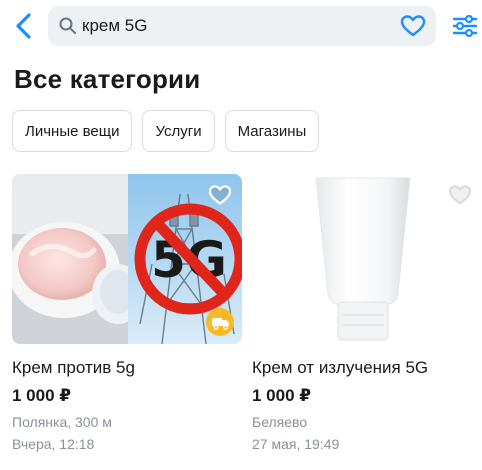 This screenshot has width=482, height=470. What do you see at coordinates (53, 444) in the screenshot?
I see `listing-date: Вчера, 12:18` at bounding box center [53, 444].